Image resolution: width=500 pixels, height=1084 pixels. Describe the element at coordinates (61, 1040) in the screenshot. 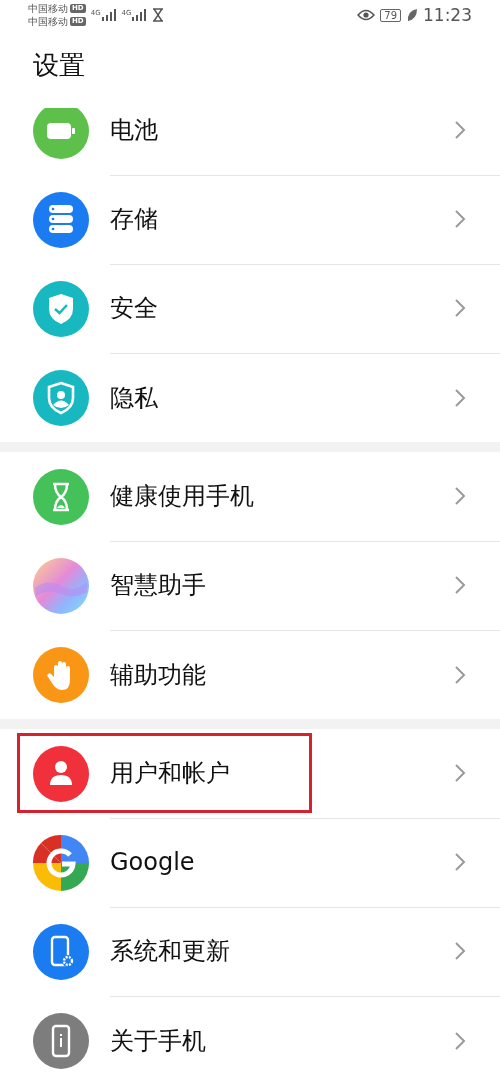

I see `phone-info-icon` at that location.